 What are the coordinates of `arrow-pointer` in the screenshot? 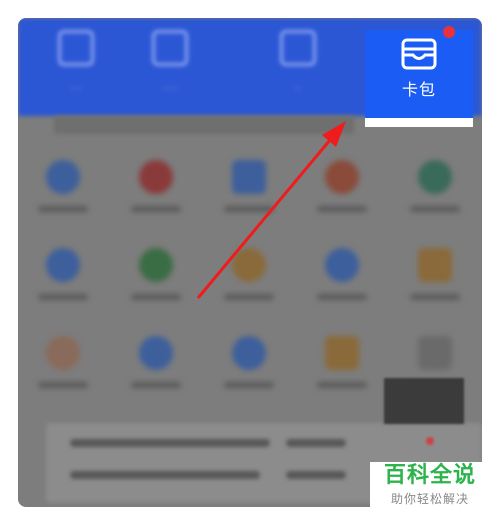 It's located at (271, 210).